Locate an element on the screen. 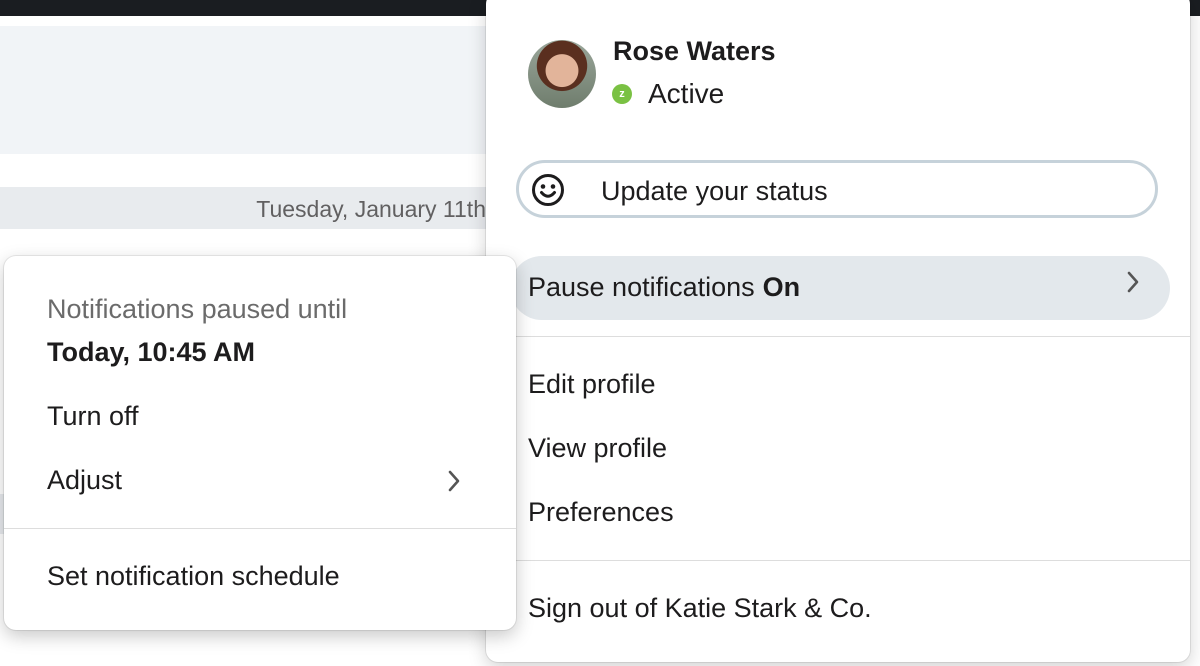  pause-notifications-state: On is located at coordinates (781, 287).